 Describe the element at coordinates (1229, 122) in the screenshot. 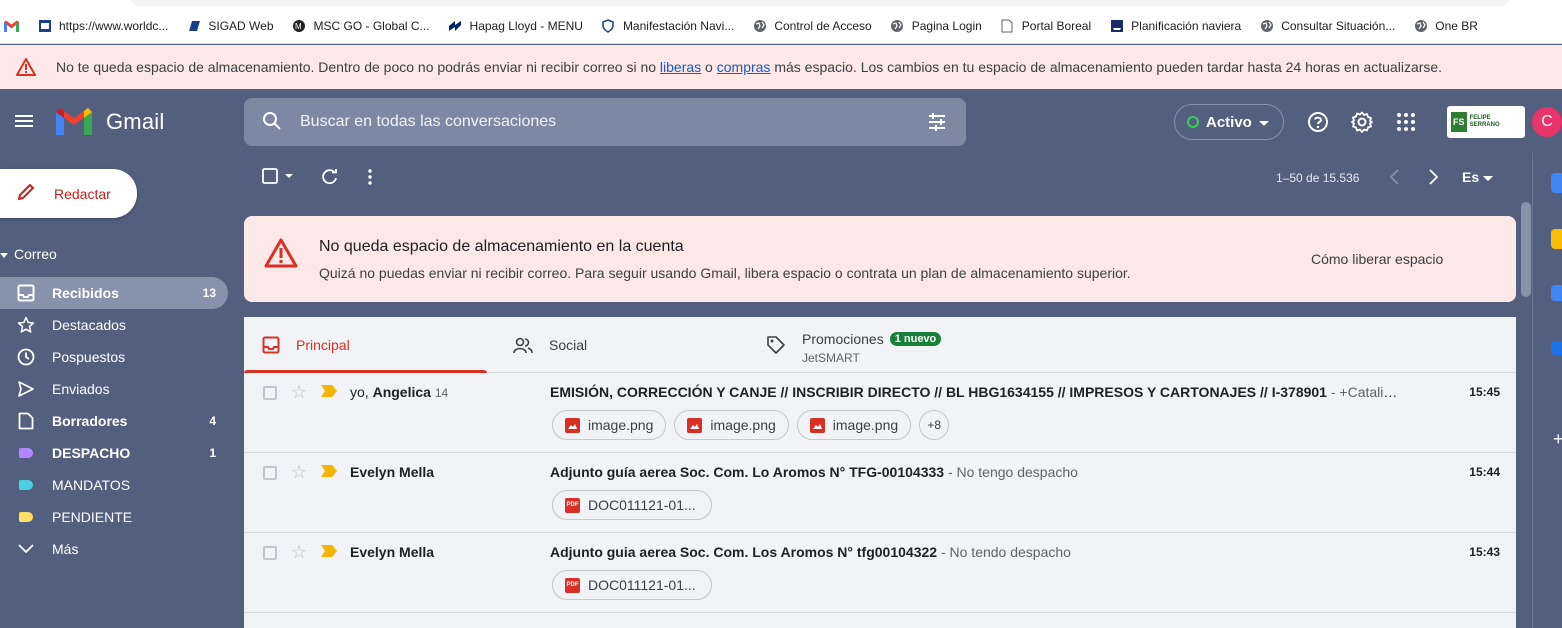

I see `status-dropdown: Activo` at that location.